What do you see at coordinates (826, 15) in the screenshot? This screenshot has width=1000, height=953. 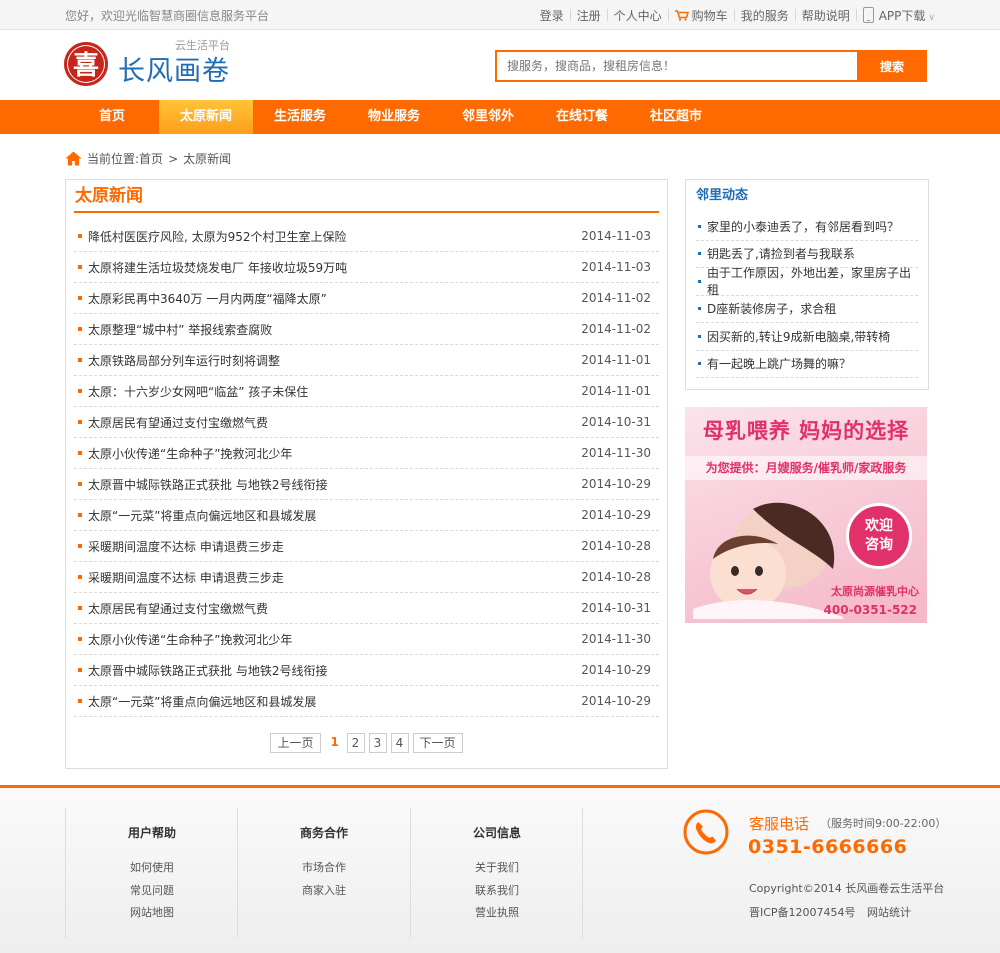 I see `help-link: 帮助说明` at bounding box center [826, 15].